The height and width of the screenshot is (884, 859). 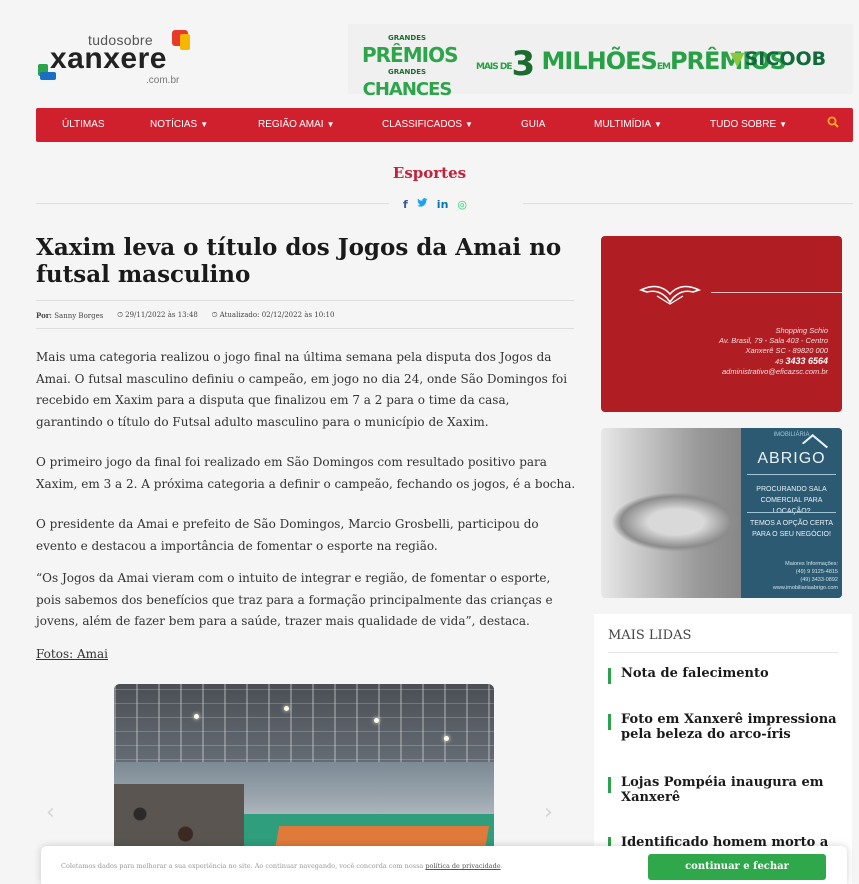 What do you see at coordinates (623, 124) in the screenshot?
I see `nav-label: MULTIMÍDIA` at bounding box center [623, 124].